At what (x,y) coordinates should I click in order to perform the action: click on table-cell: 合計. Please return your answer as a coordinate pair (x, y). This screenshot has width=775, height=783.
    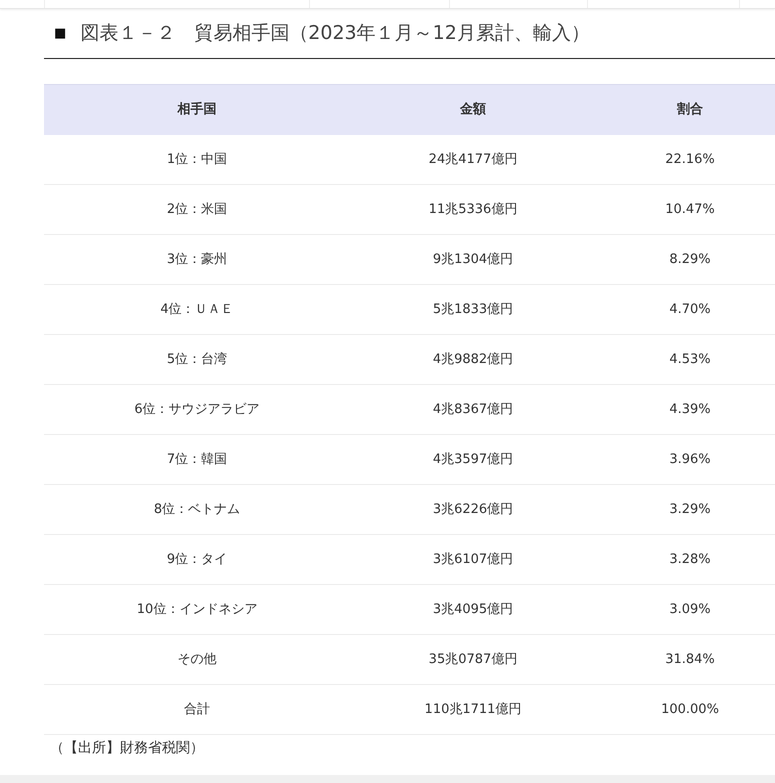
    Looking at the image, I should click on (197, 709).